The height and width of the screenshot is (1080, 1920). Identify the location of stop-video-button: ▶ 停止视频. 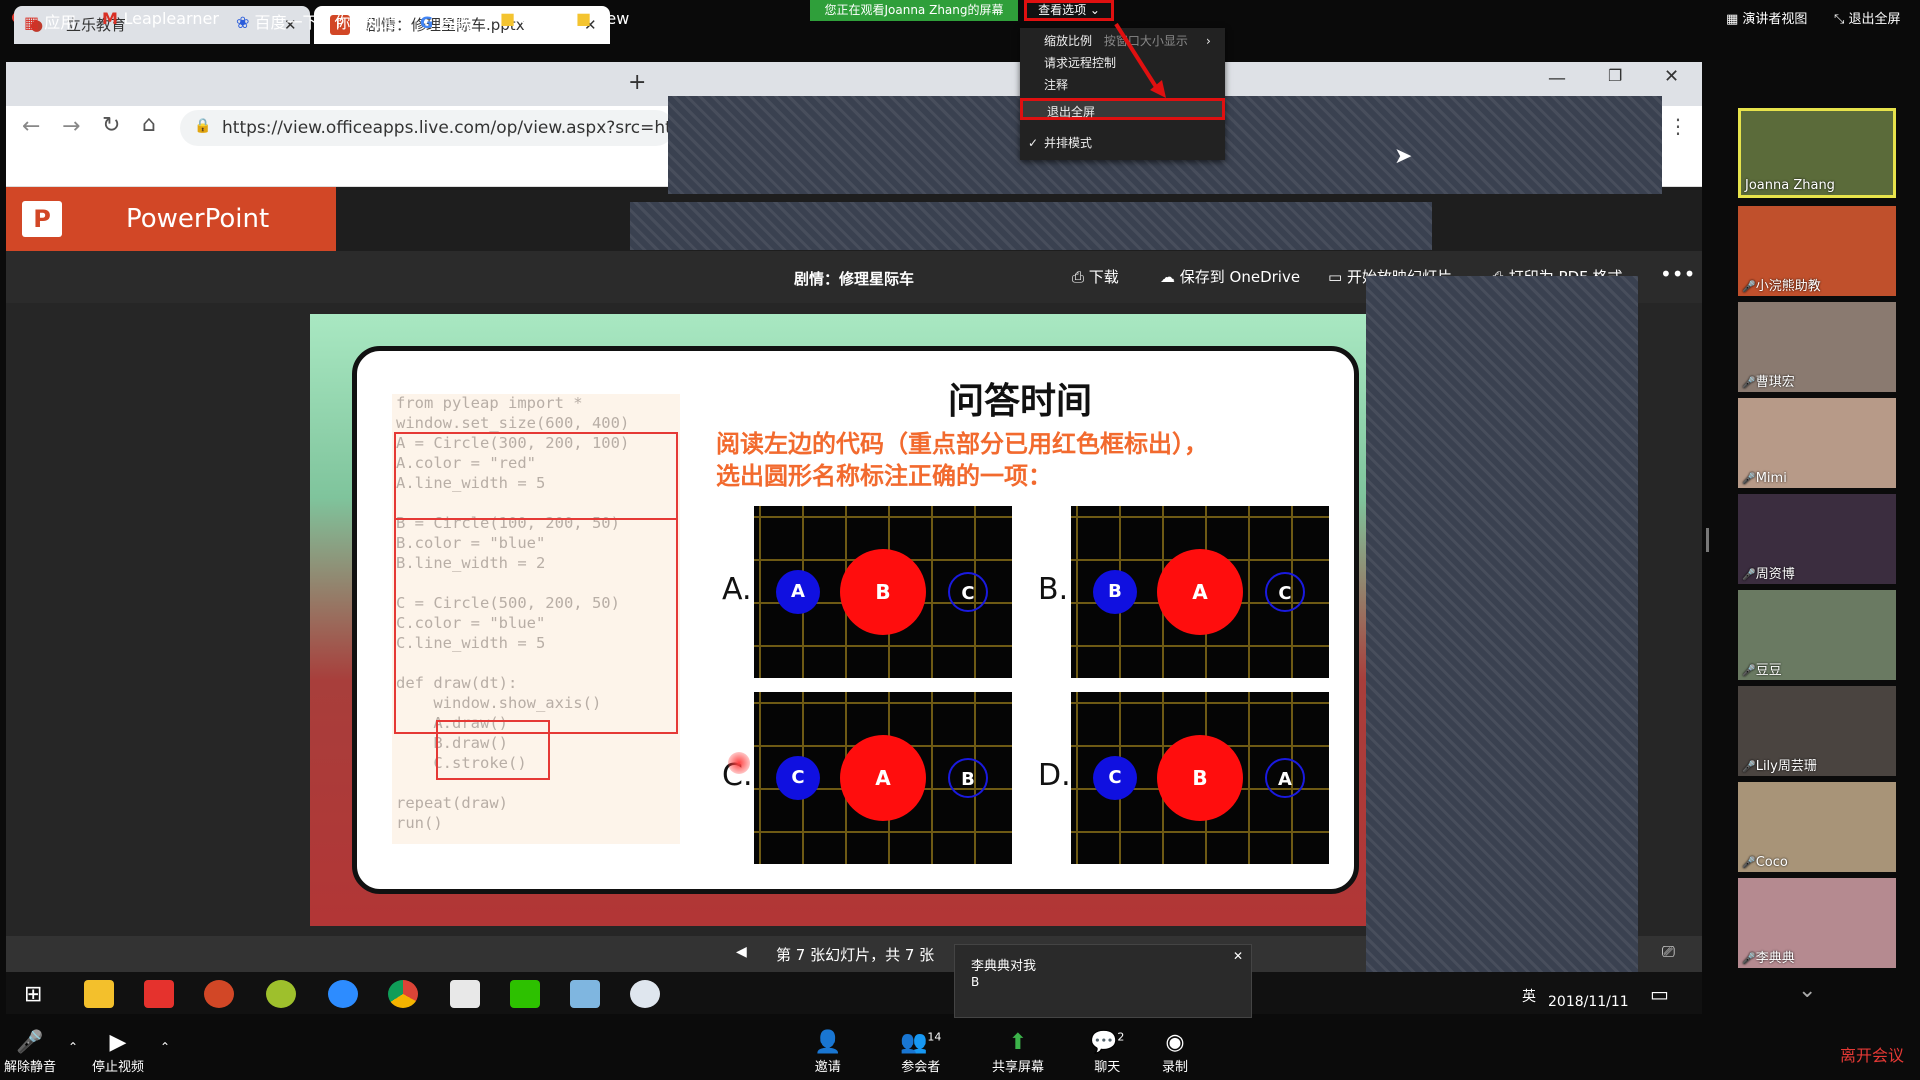
(118, 1052).